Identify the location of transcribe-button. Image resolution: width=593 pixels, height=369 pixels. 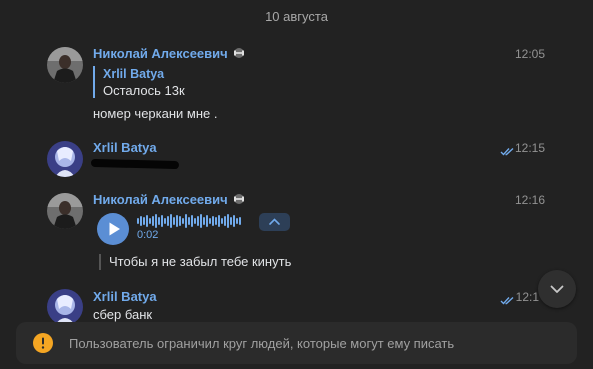
(274, 222).